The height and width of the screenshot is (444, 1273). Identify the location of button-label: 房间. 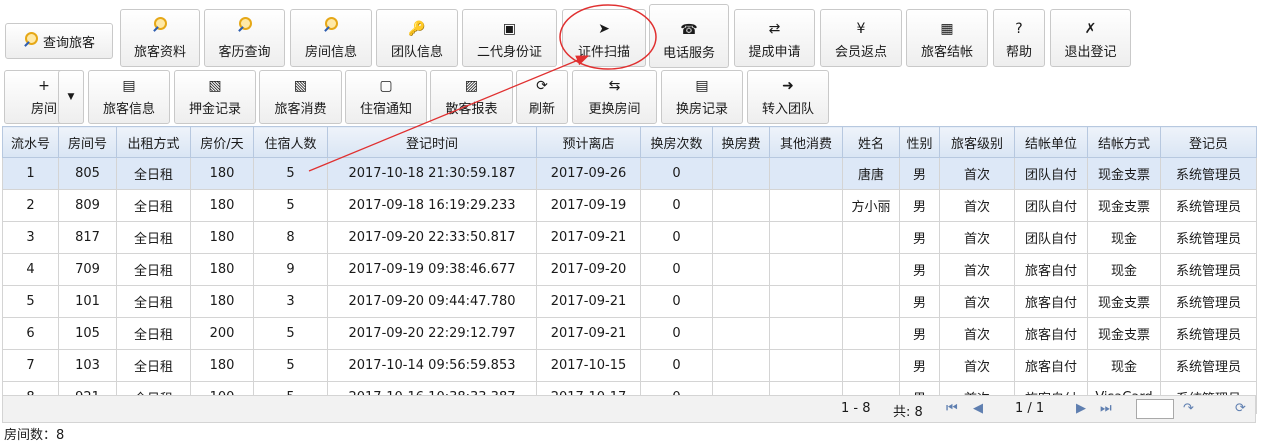
(43, 109).